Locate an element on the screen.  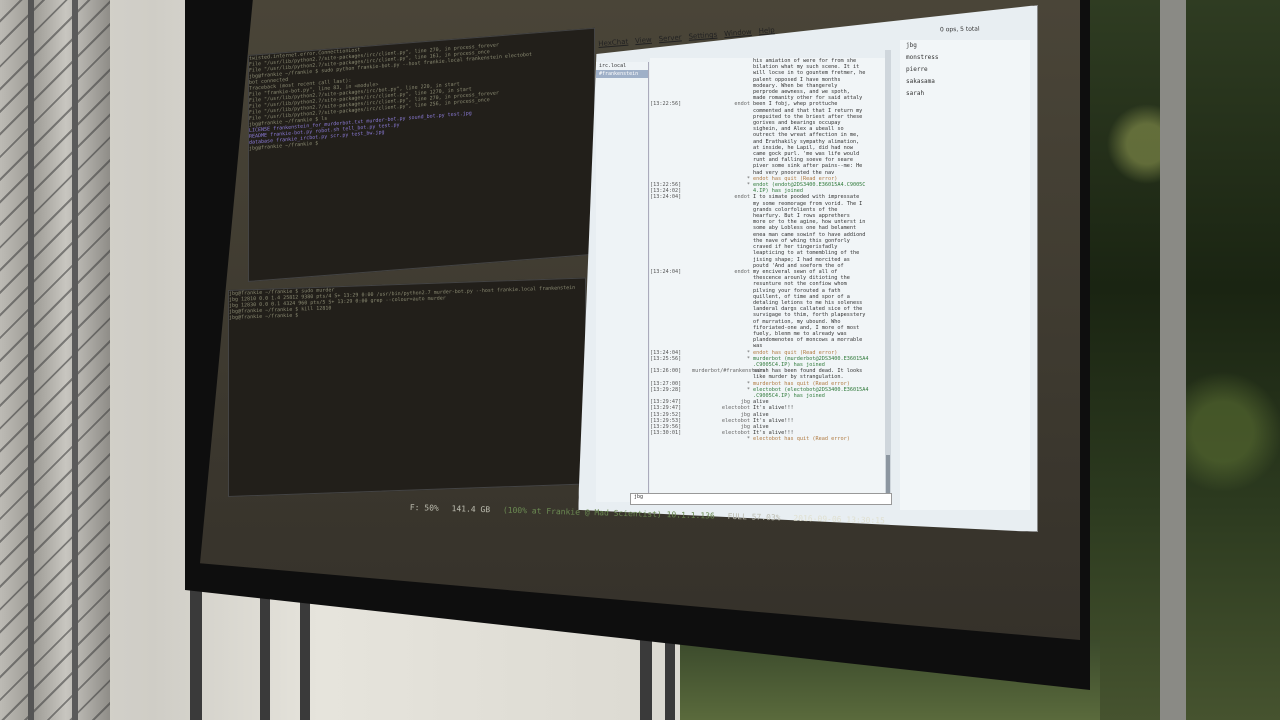
menu-help: Help is located at coordinates (766, 30).